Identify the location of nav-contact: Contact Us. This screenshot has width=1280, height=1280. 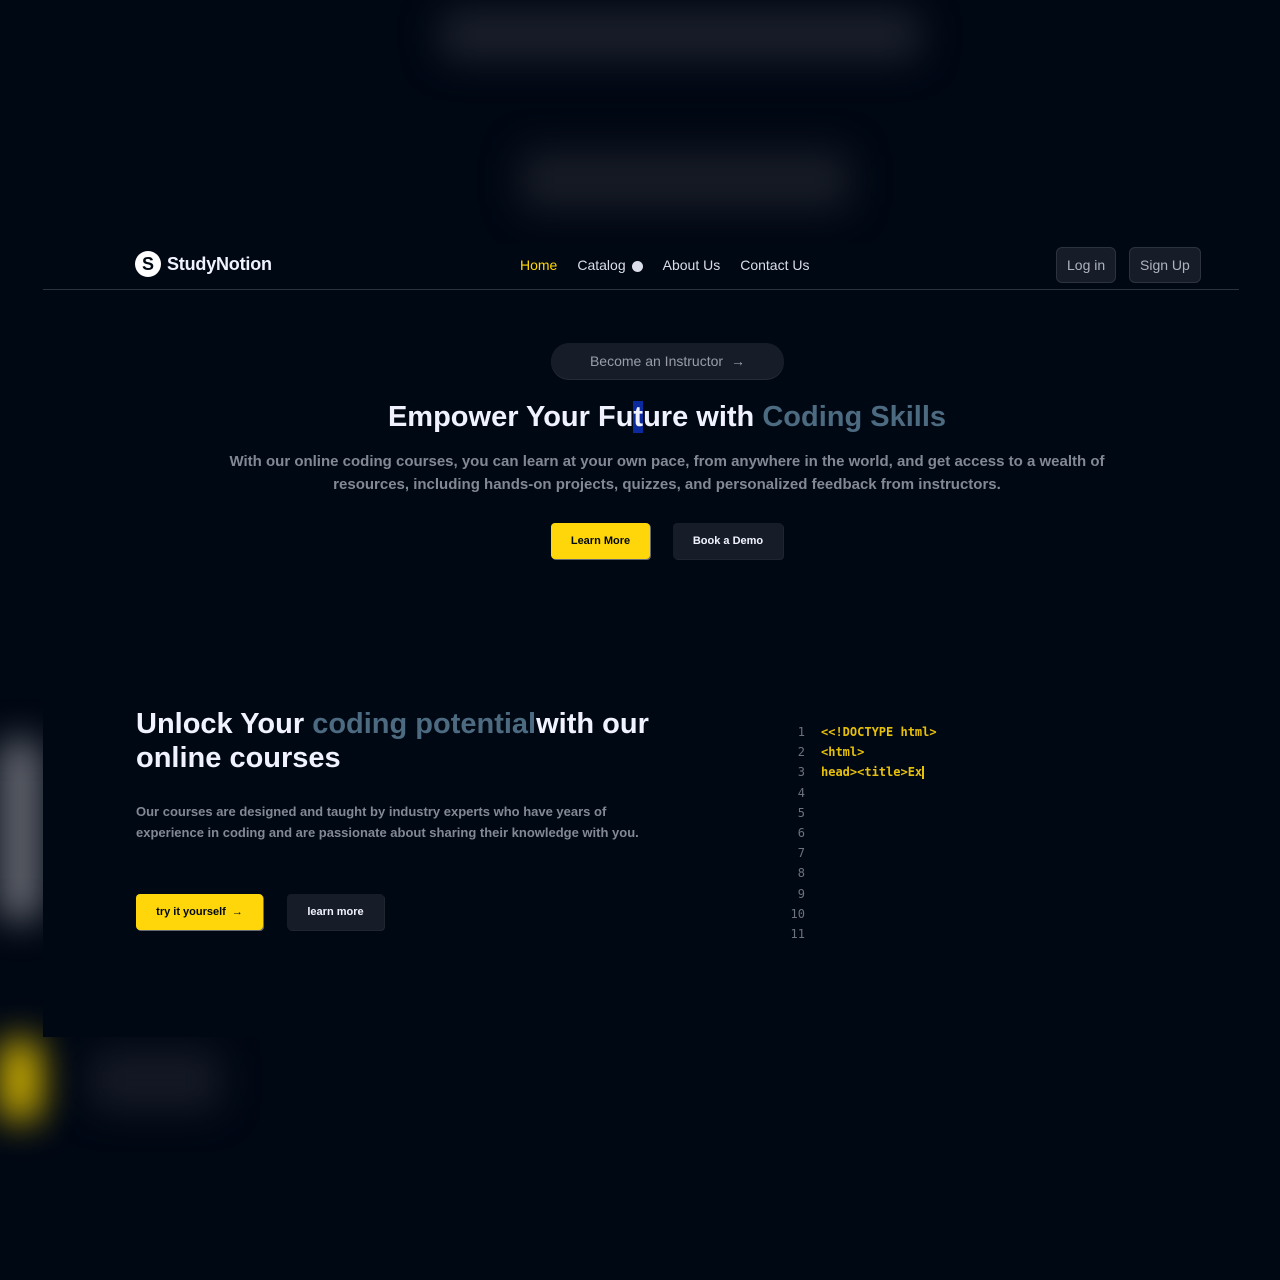
(774, 265).